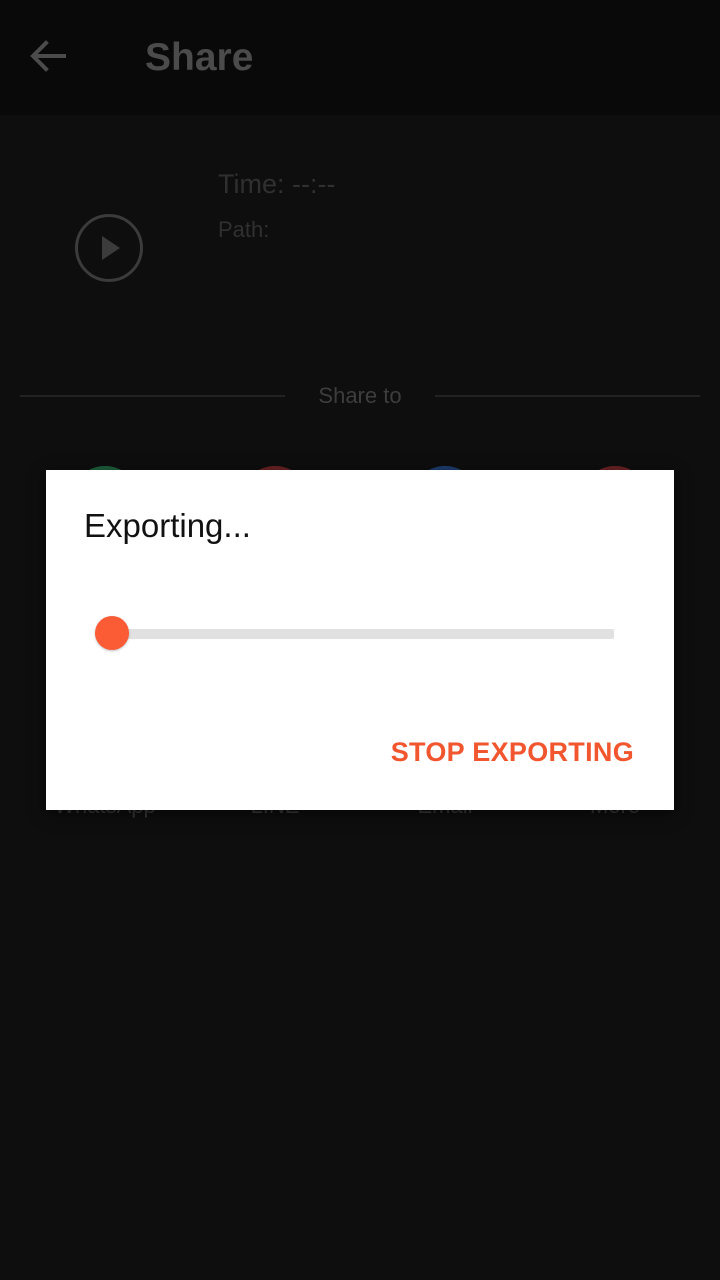  Describe the element at coordinates (244, 229) in the screenshot. I see `path-label: Path:` at that location.